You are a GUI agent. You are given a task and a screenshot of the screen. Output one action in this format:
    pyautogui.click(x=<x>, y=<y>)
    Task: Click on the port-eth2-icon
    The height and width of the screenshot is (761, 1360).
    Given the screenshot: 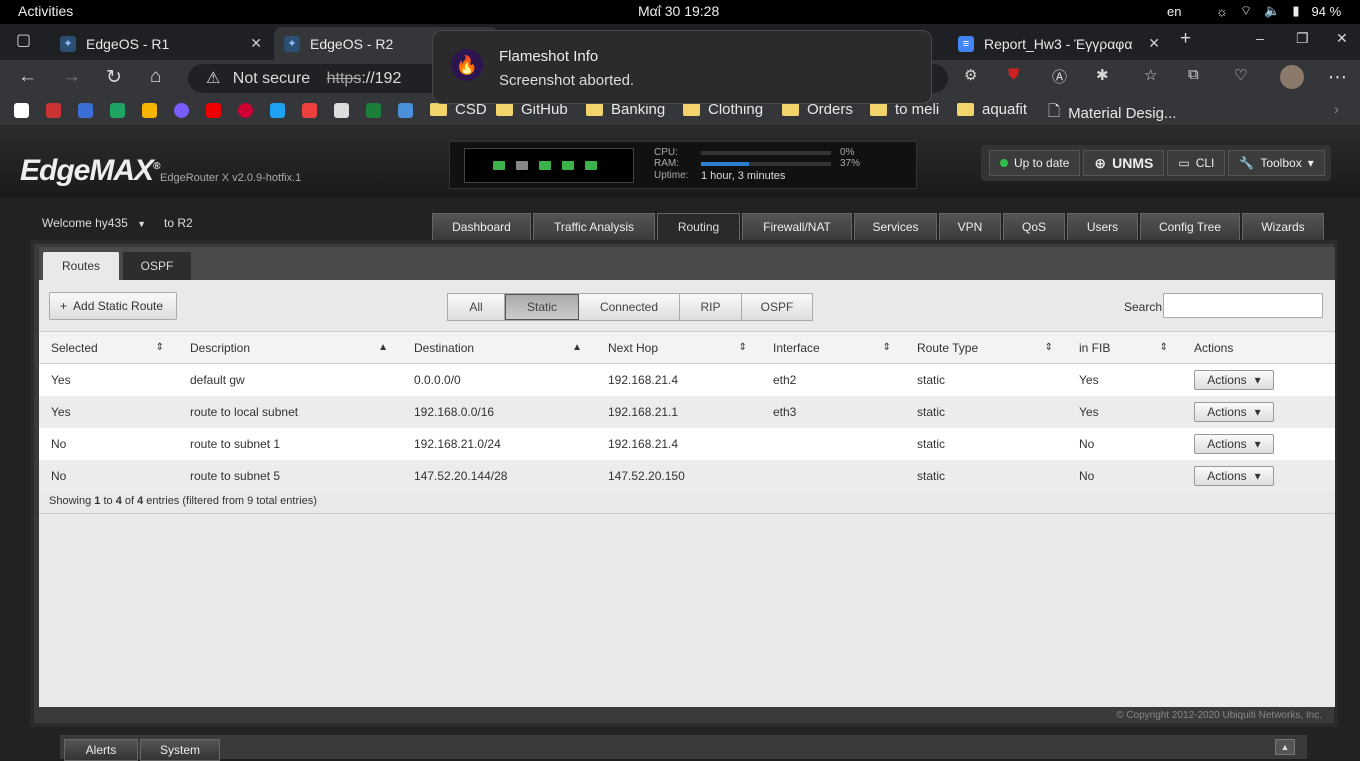 What is the action you would take?
    pyautogui.click(x=545, y=165)
    